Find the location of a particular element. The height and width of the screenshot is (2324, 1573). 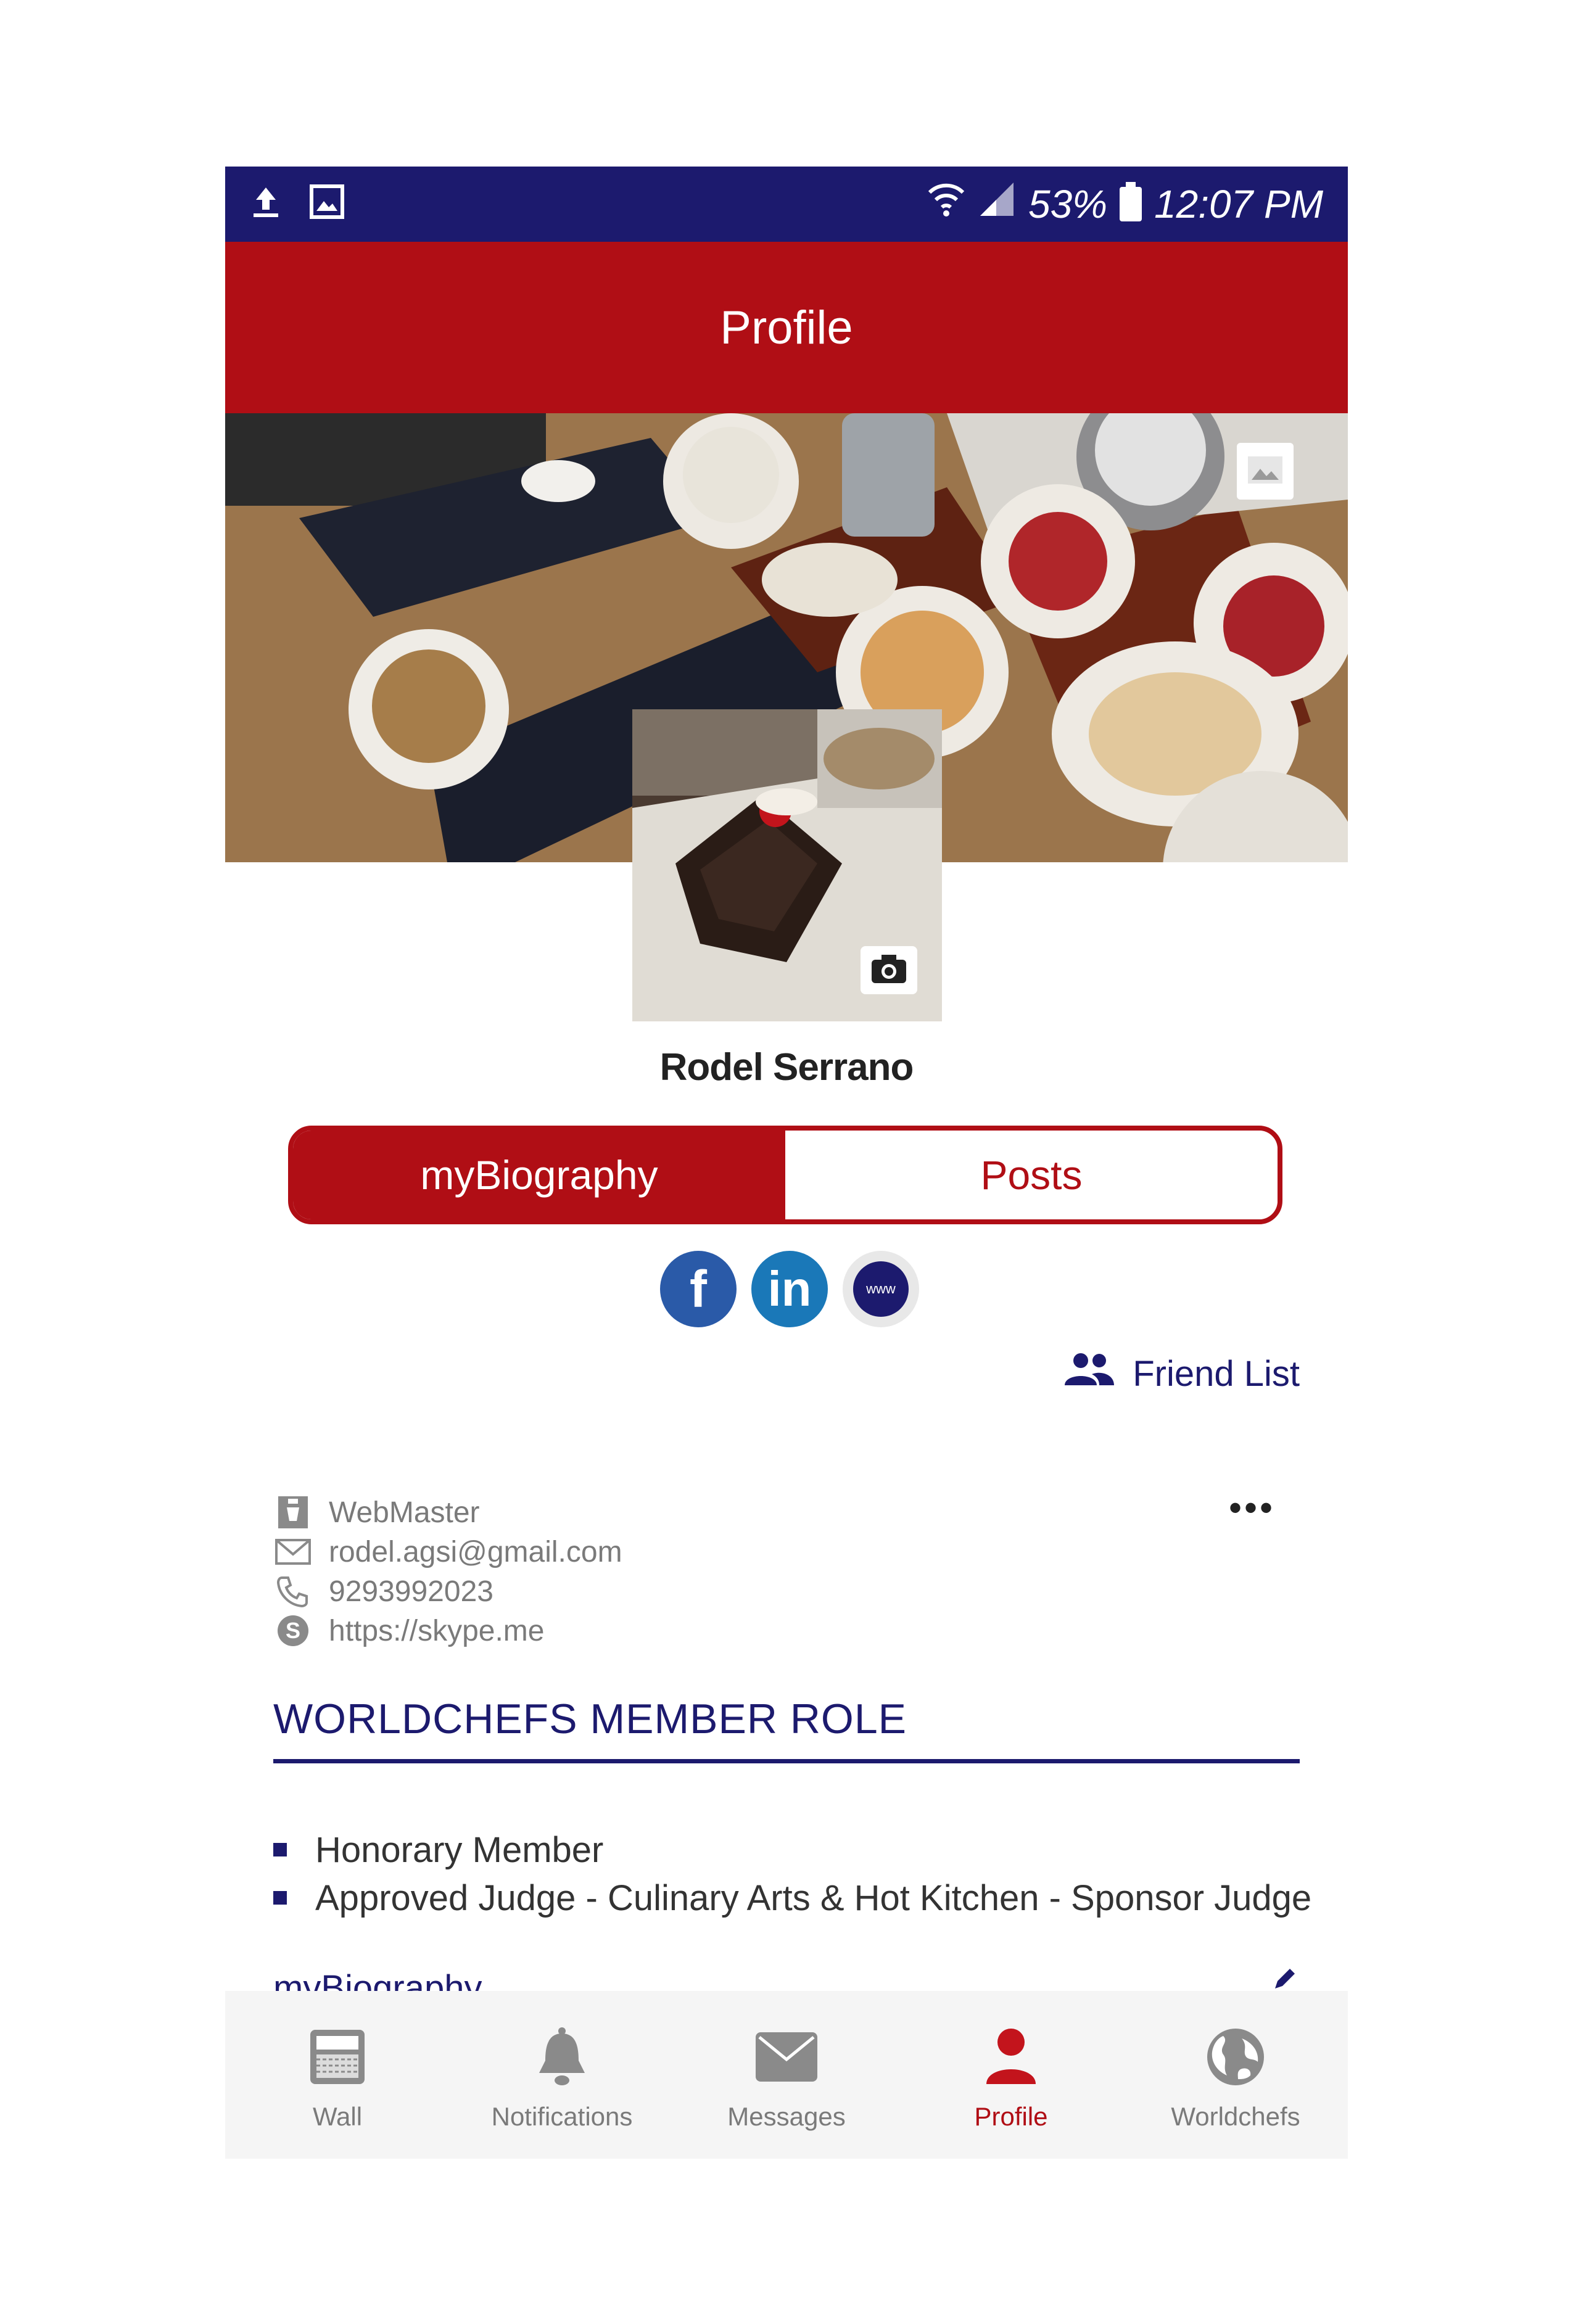

nav-profile: Profile is located at coordinates (1011, 2075).